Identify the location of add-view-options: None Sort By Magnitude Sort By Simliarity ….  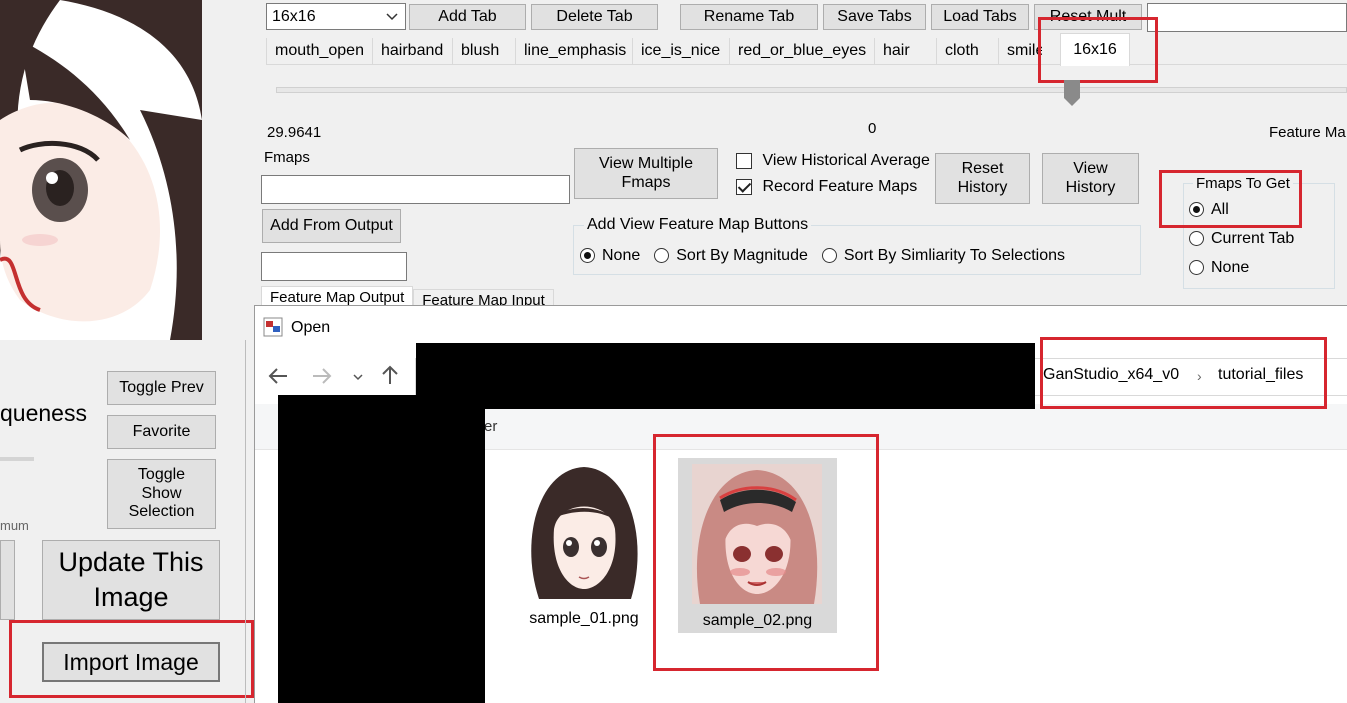
(822, 256).